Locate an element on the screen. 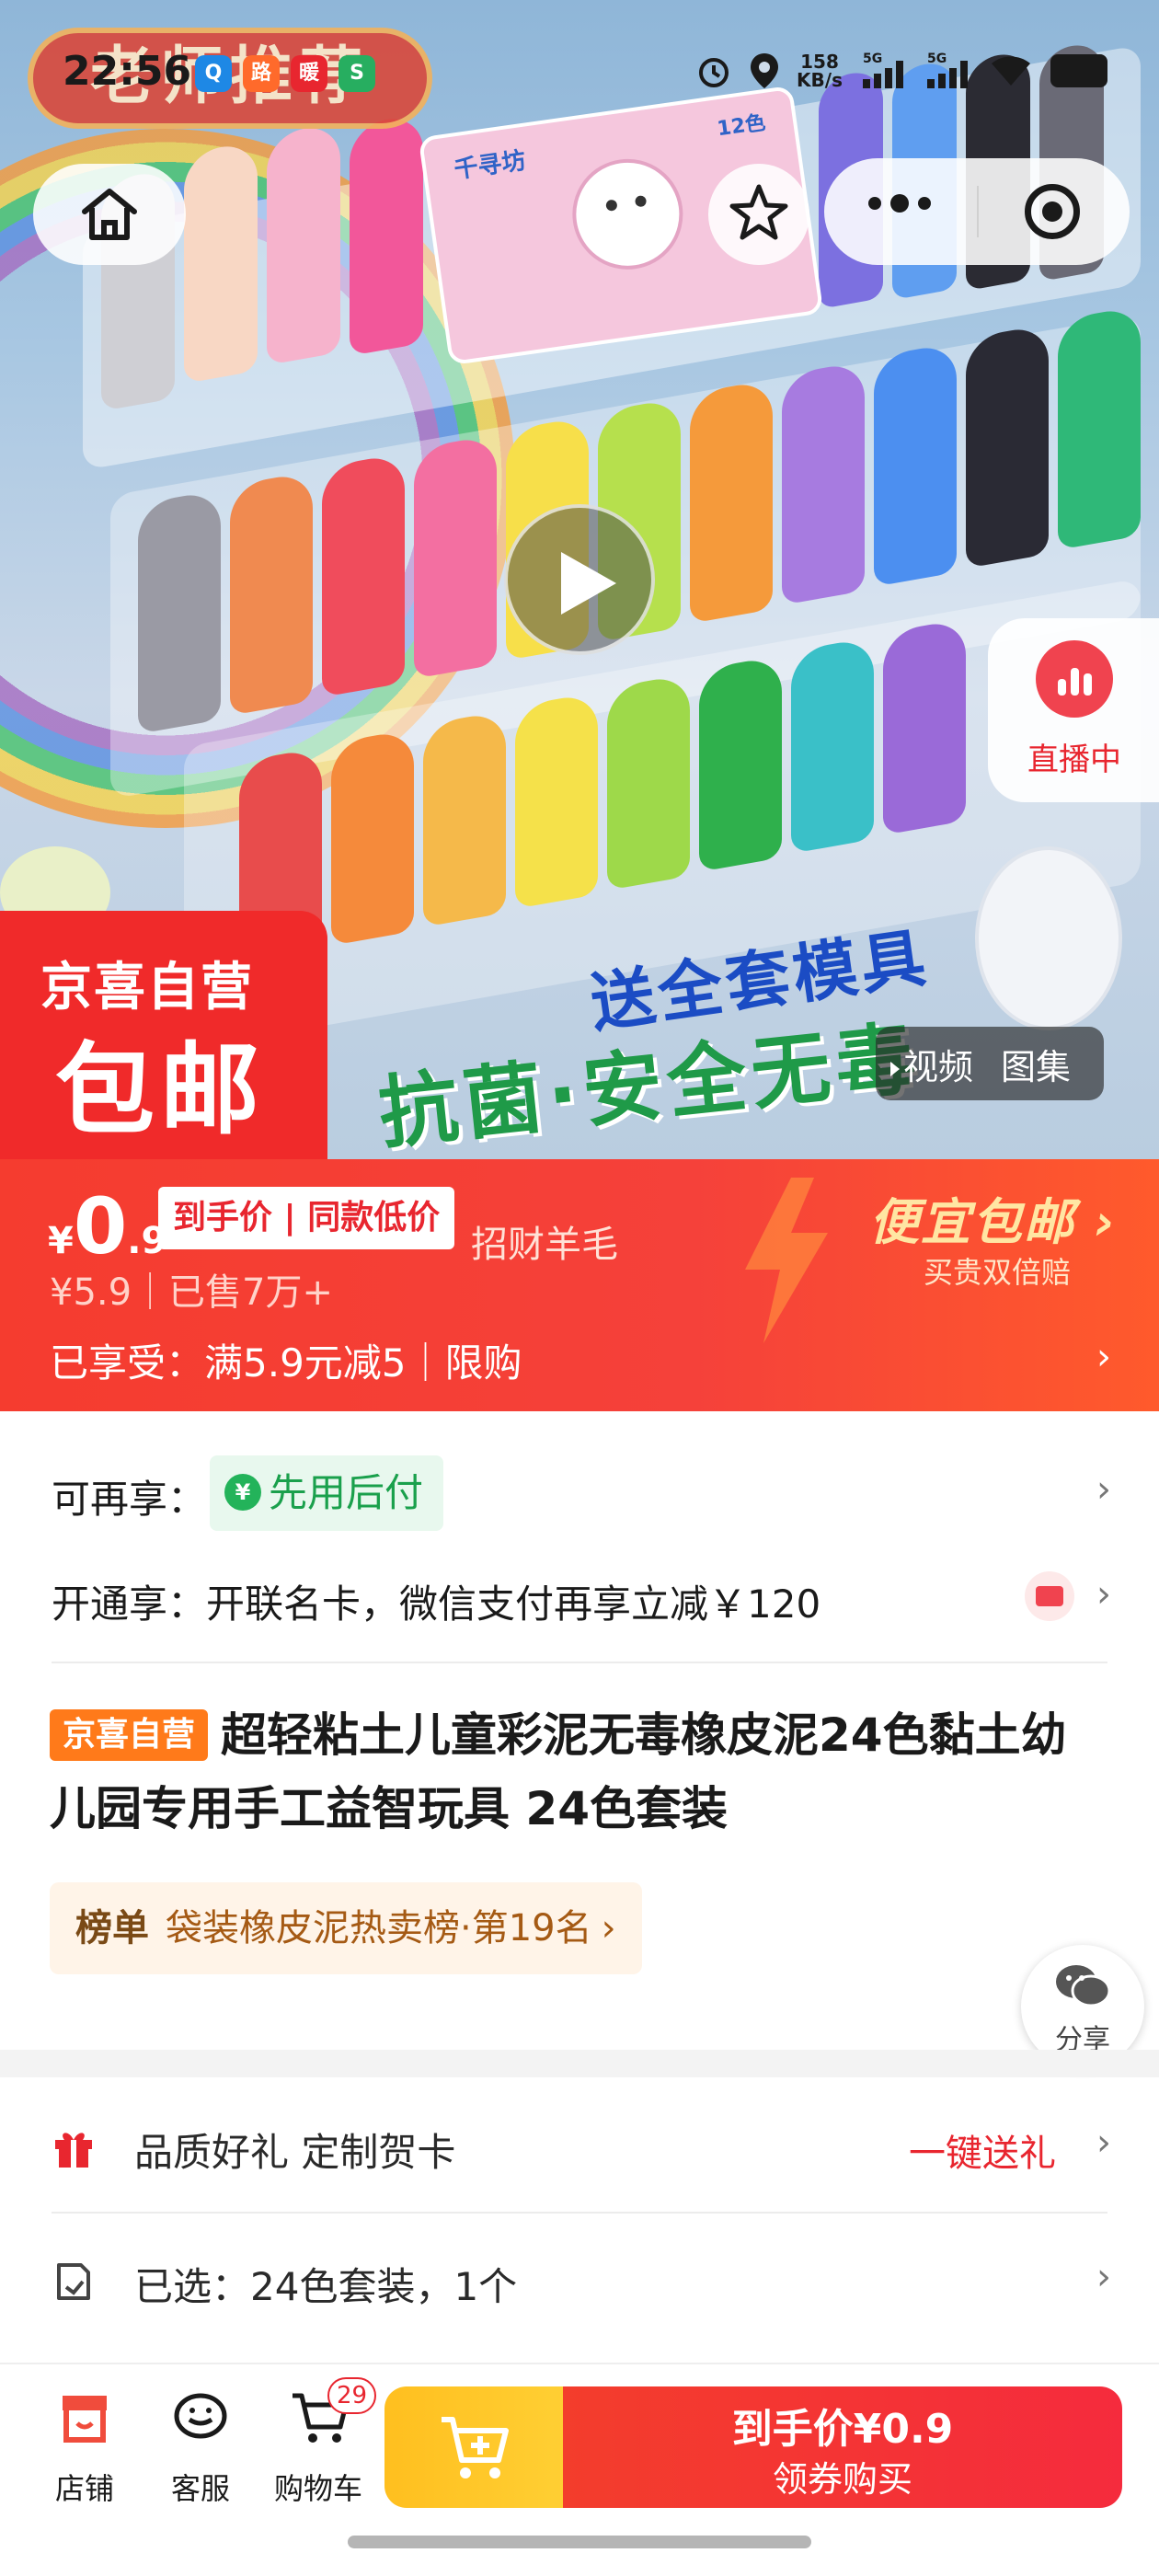 The height and width of the screenshot is (2576, 1159). ranking-label: 榜单 is located at coordinates (112, 1928).